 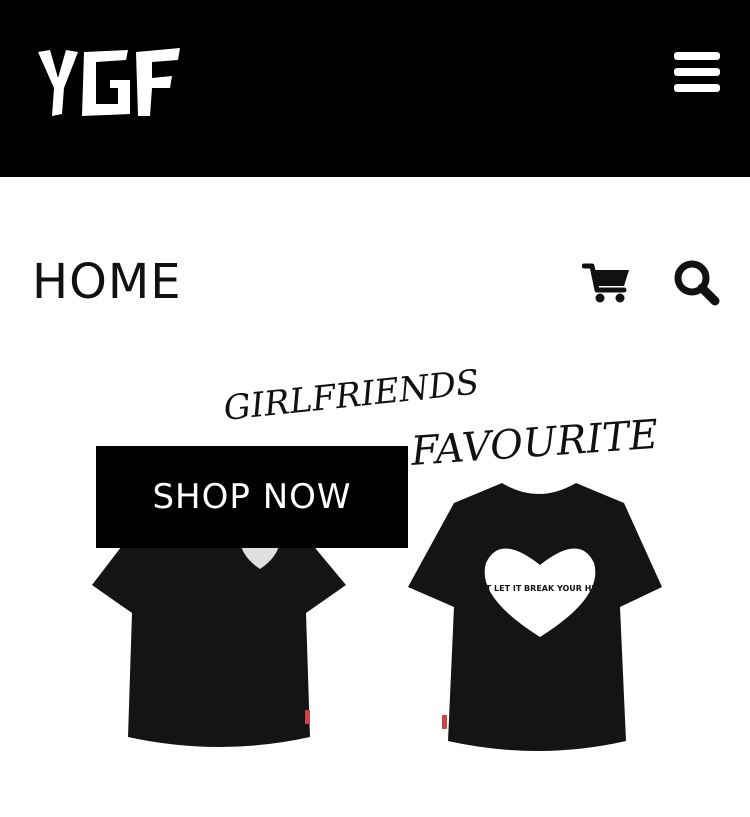 What do you see at coordinates (252, 497) in the screenshot?
I see `shop-now-button: SHOP NOW` at bounding box center [252, 497].